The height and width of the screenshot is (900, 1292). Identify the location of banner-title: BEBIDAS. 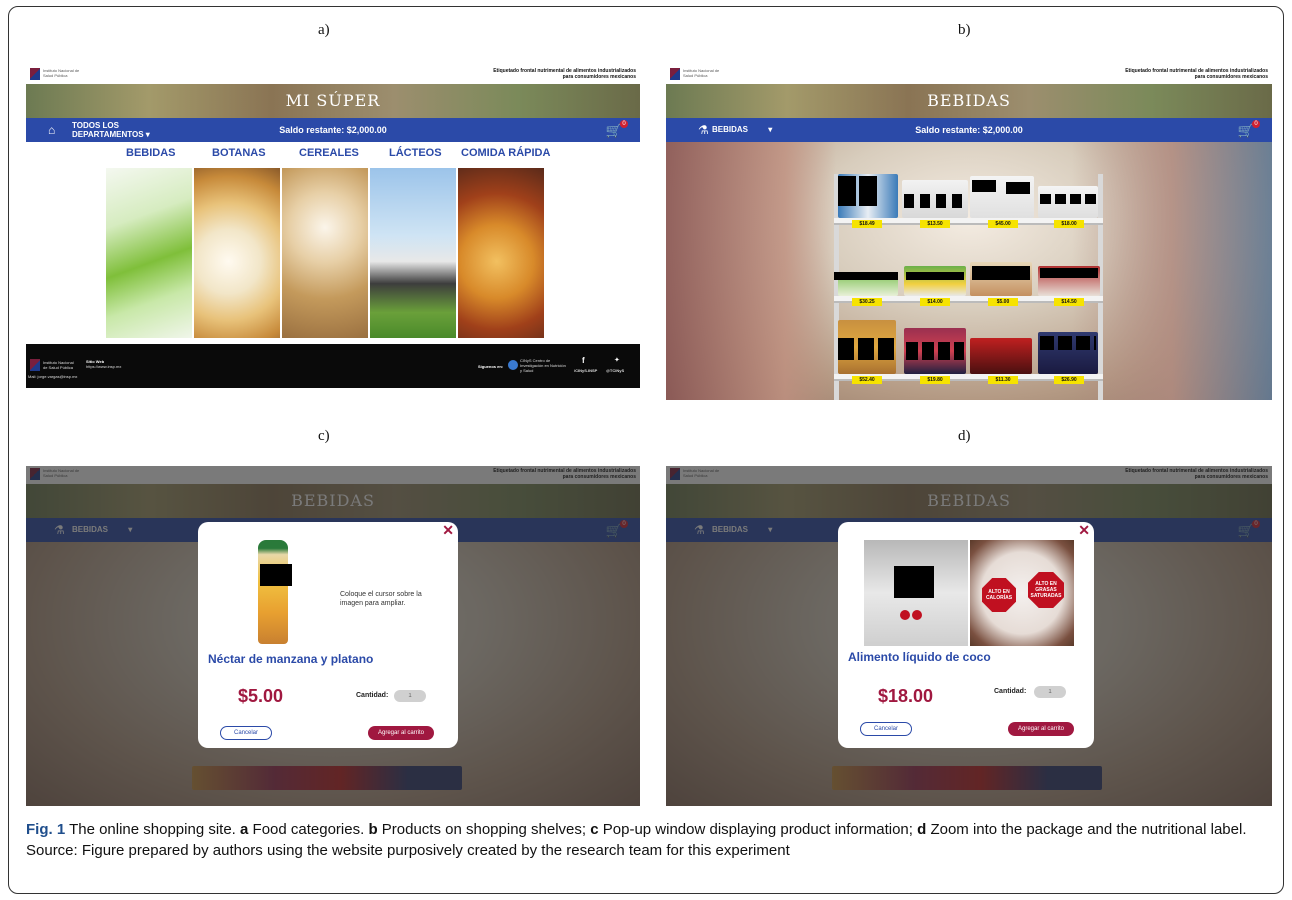
(969, 100).